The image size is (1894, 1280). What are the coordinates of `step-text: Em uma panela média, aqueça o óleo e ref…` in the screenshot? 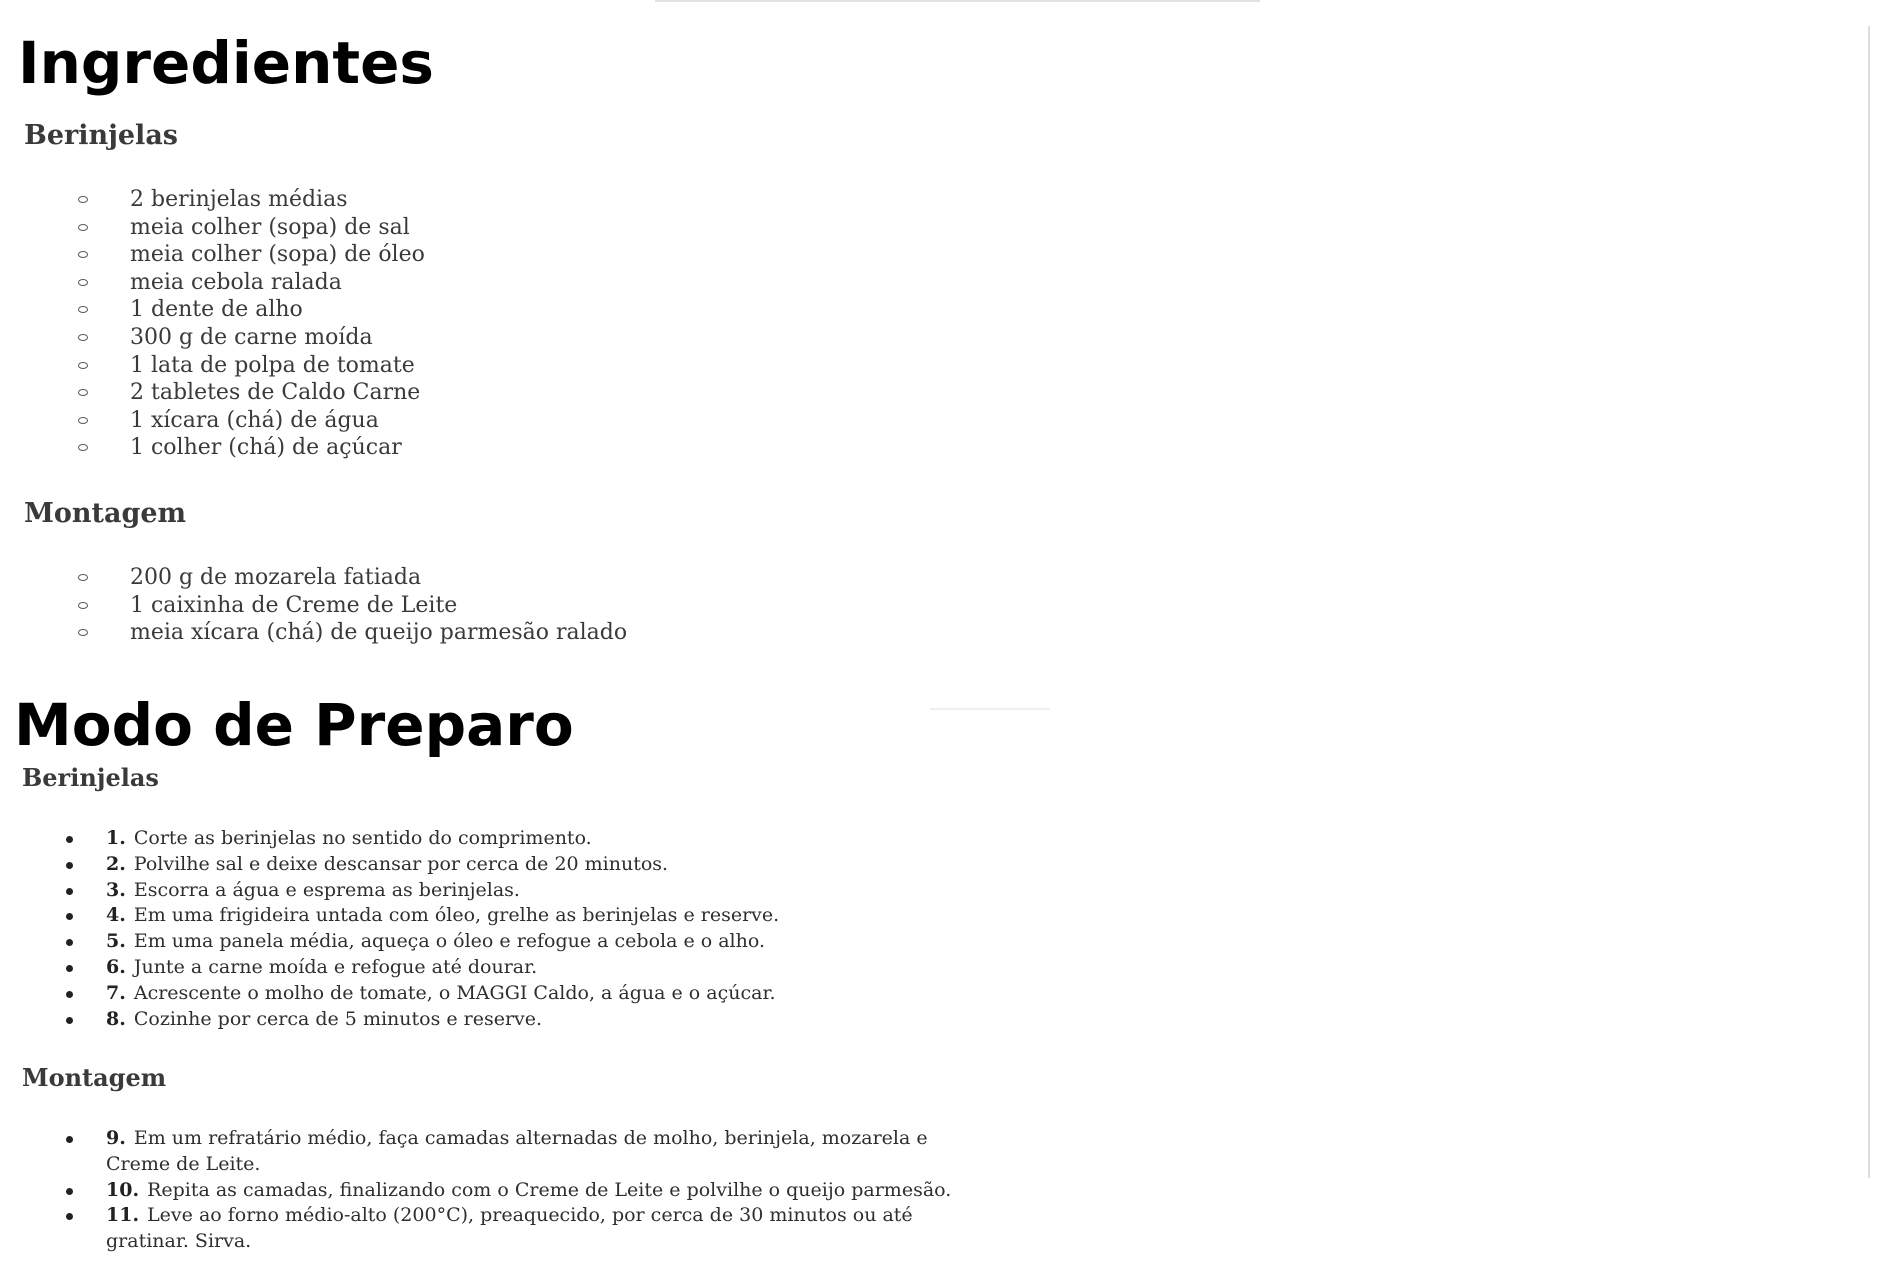 It's located at (449, 941).